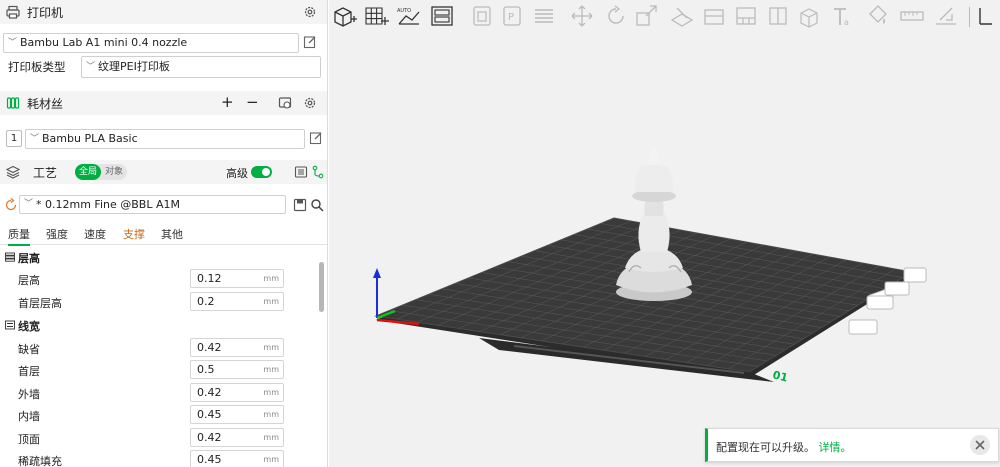 This screenshot has width=1000, height=467. What do you see at coordinates (159, 393) in the screenshot?
I see `setting-row: 外墙 0.42 mm` at bounding box center [159, 393].